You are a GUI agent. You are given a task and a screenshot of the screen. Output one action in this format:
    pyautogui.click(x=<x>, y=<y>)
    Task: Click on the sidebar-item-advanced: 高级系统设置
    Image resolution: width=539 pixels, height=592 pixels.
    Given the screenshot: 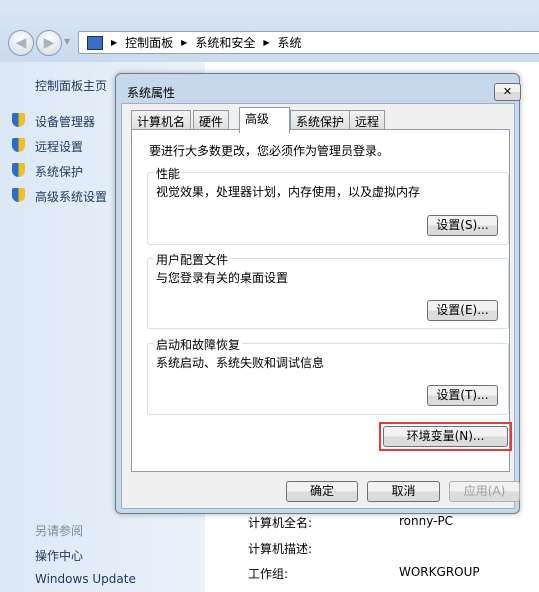 What is the action you would take?
    pyautogui.click(x=71, y=196)
    